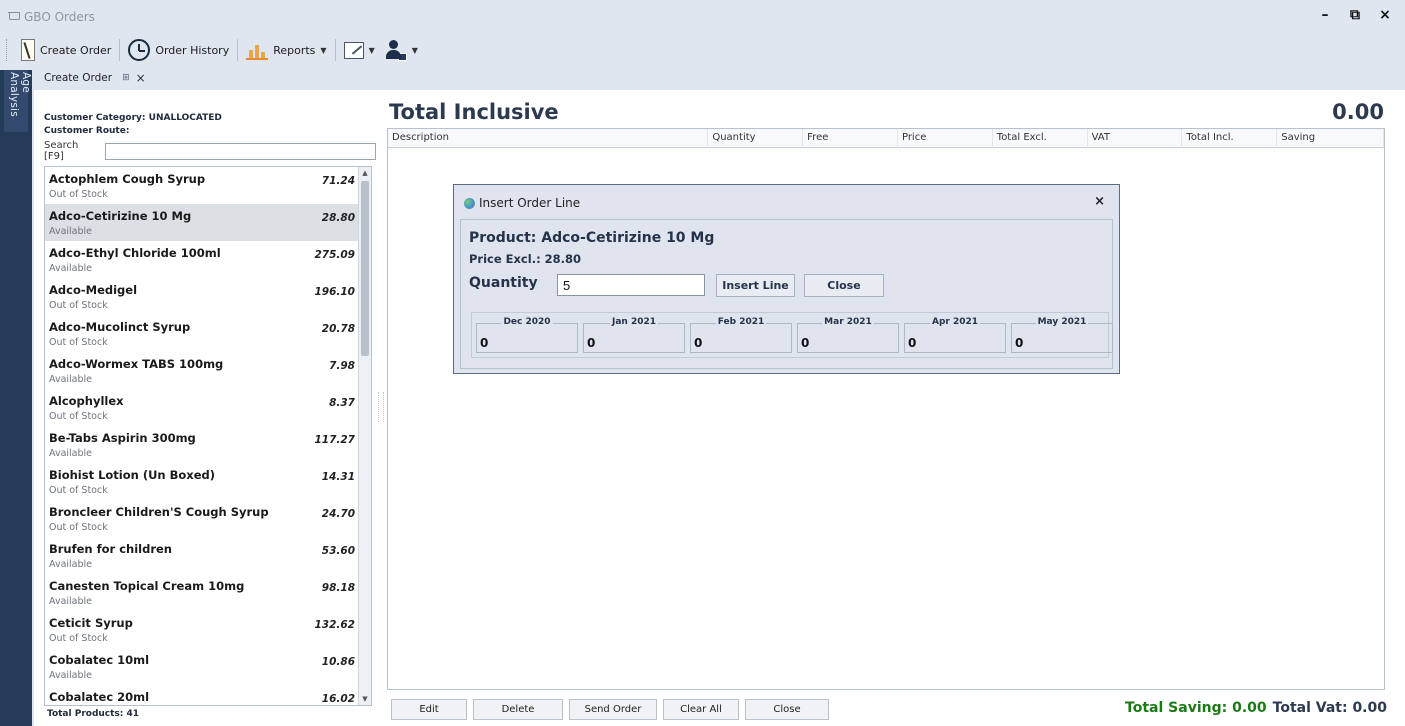 The width and height of the screenshot is (1405, 726). What do you see at coordinates (338, 181) in the screenshot?
I see `product-price: 71.24` at bounding box center [338, 181].